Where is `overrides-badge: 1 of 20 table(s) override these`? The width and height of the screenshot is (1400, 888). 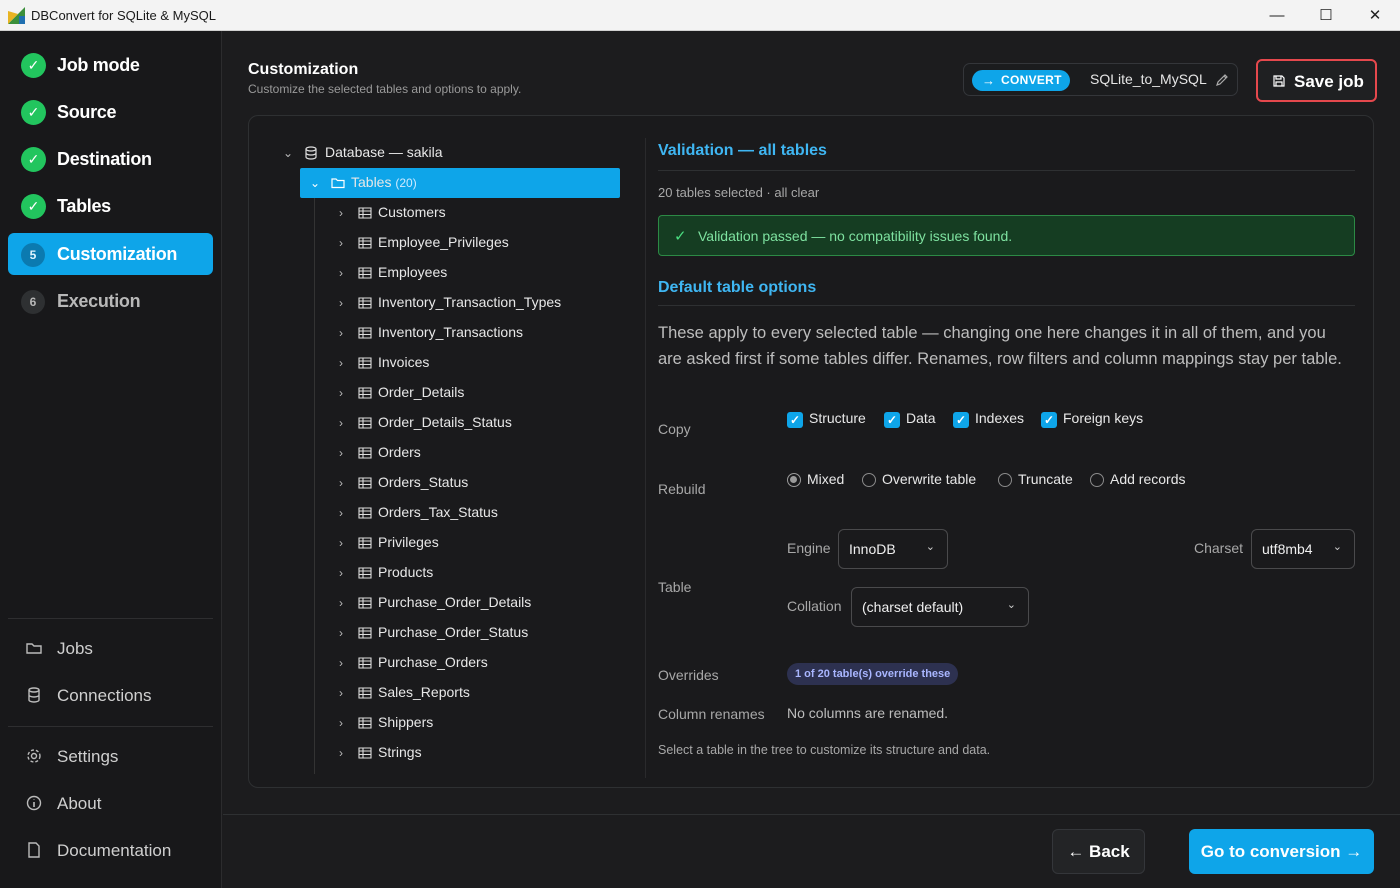
overrides-badge: 1 of 20 table(s) override these is located at coordinates (873, 674).